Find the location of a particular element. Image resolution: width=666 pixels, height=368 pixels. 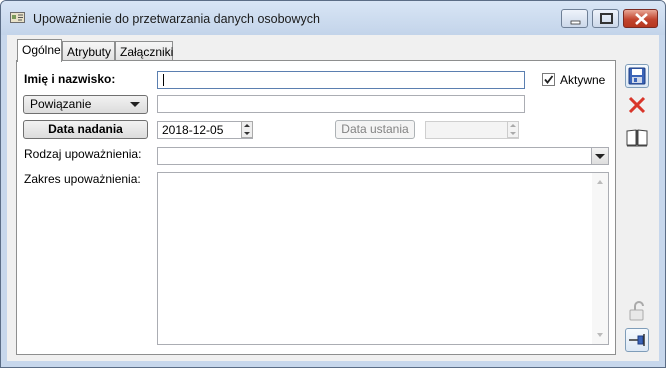

active-label: Aktywne is located at coordinates (583, 80).